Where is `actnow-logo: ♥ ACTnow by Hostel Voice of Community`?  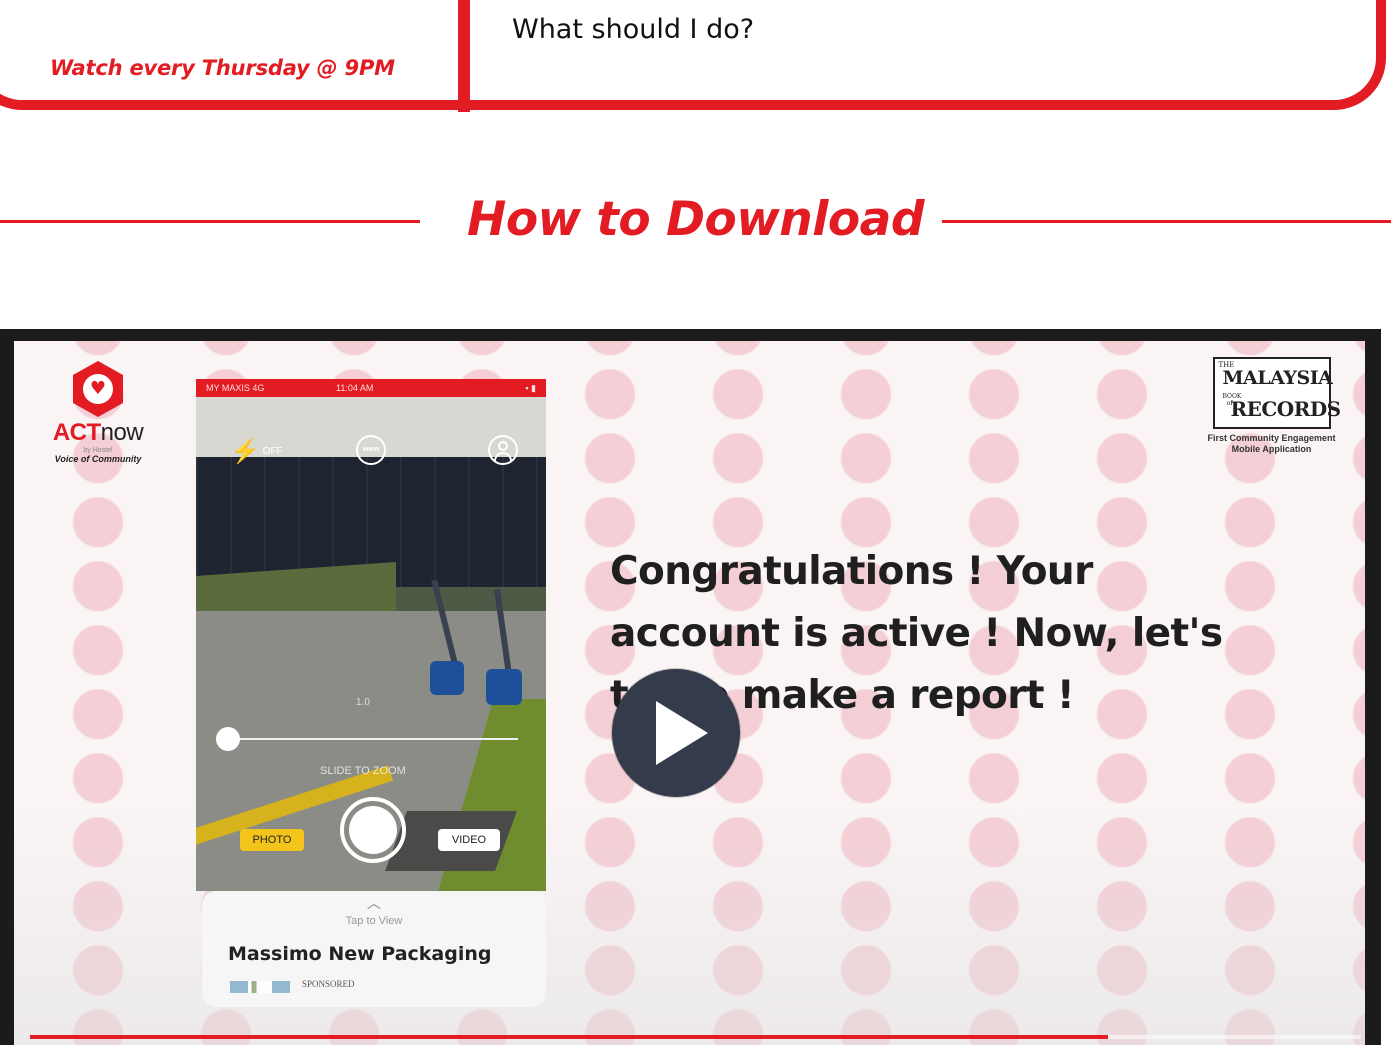 actnow-logo: ♥ ACTnow by Hostel Voice of Community is located at coordinates (98, 412).